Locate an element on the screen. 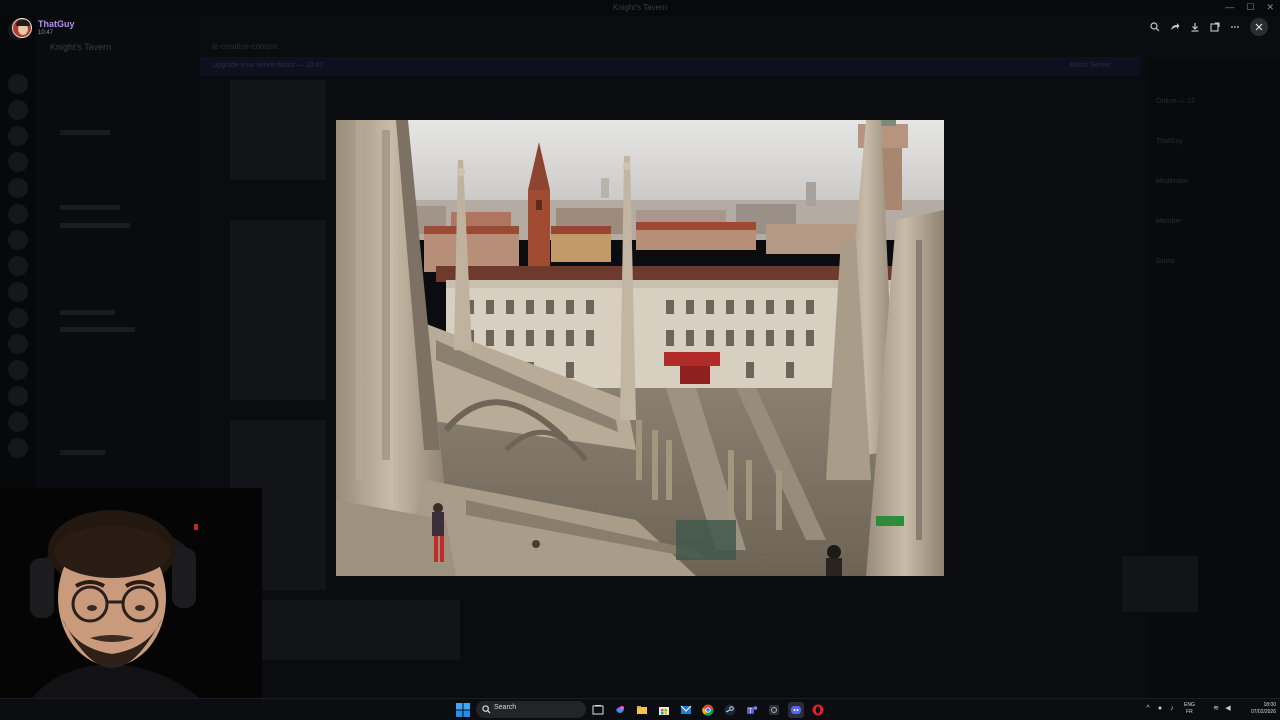 The height and width of the screenshot is (720, 1280). avatar is located at coordinates (22, 28).